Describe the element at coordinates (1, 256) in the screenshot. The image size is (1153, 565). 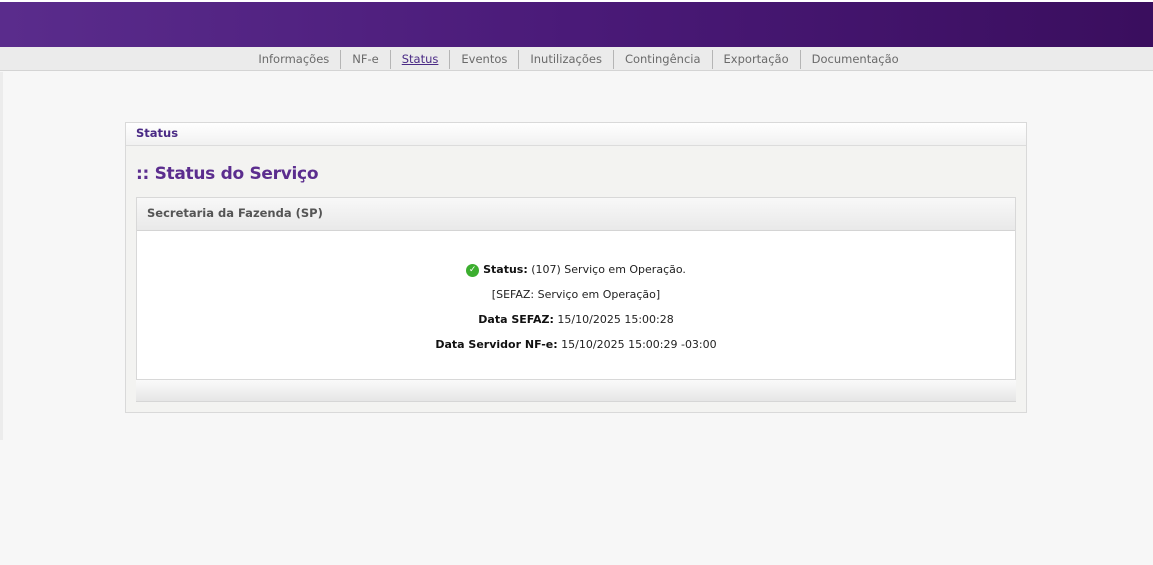
I see `left-edge-decoration` at that location.